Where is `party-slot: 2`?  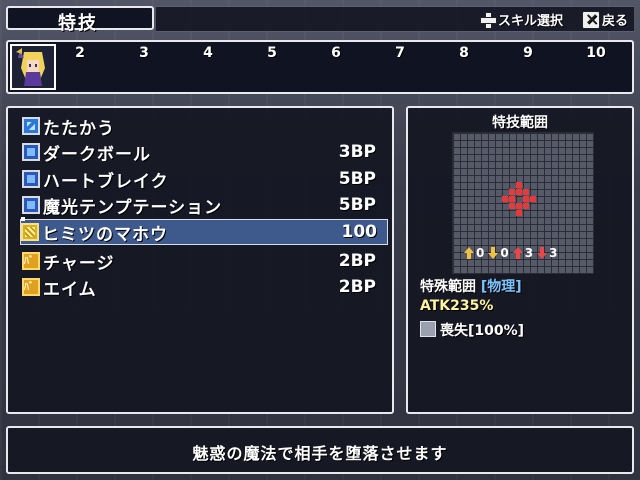
party-slot: 2 is located at coordinates (80, 53).